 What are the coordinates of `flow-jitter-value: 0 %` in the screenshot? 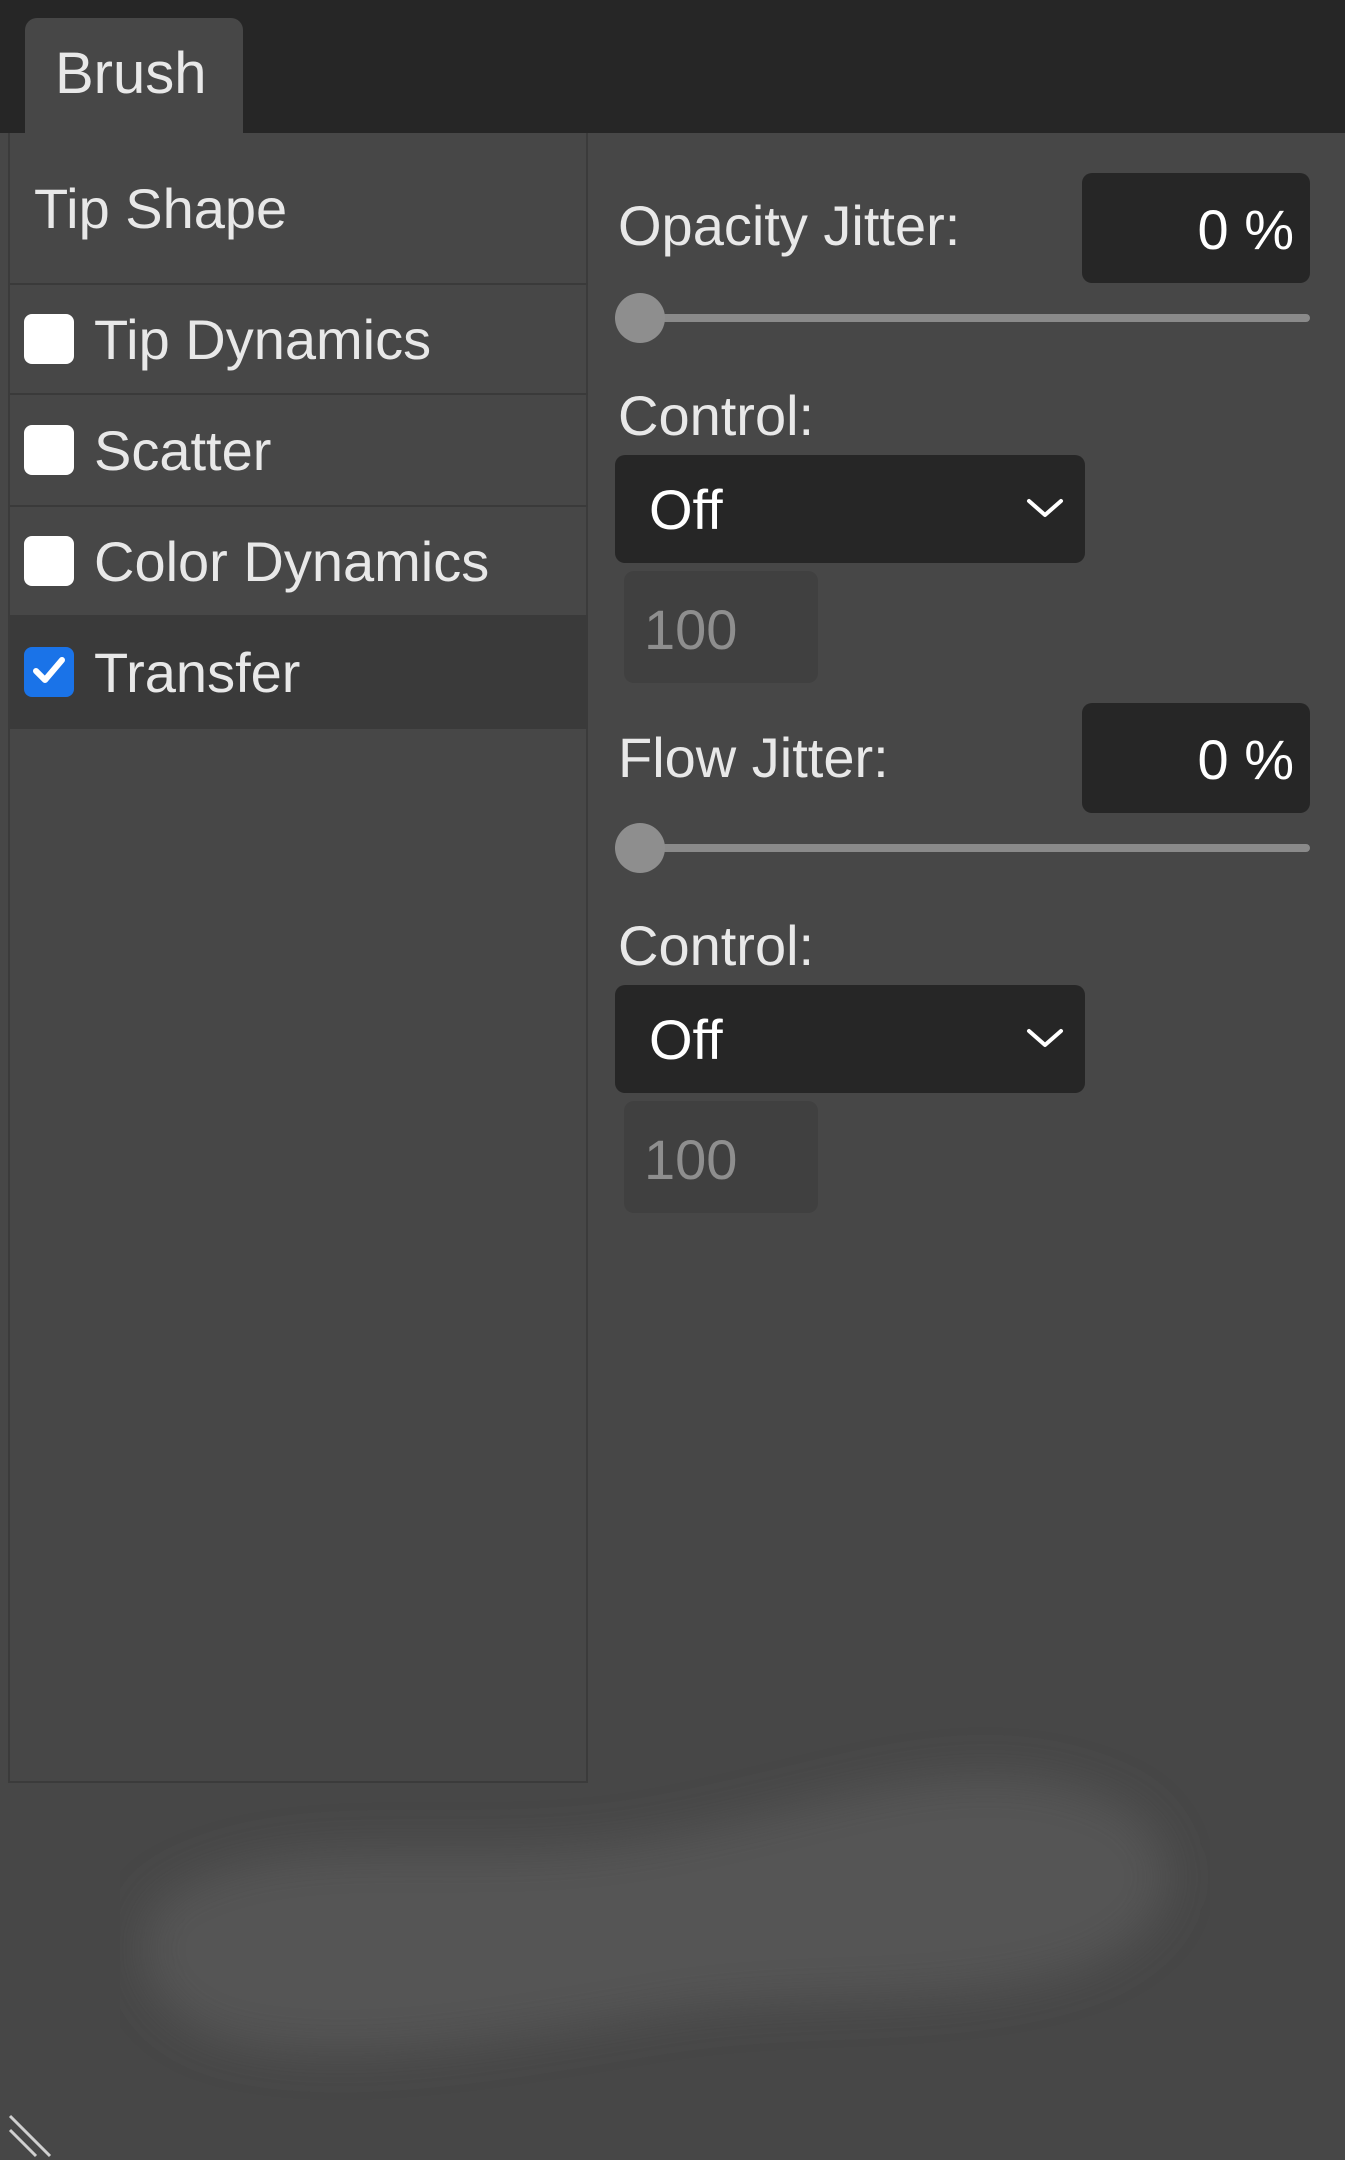 It's located at (1246, 759).